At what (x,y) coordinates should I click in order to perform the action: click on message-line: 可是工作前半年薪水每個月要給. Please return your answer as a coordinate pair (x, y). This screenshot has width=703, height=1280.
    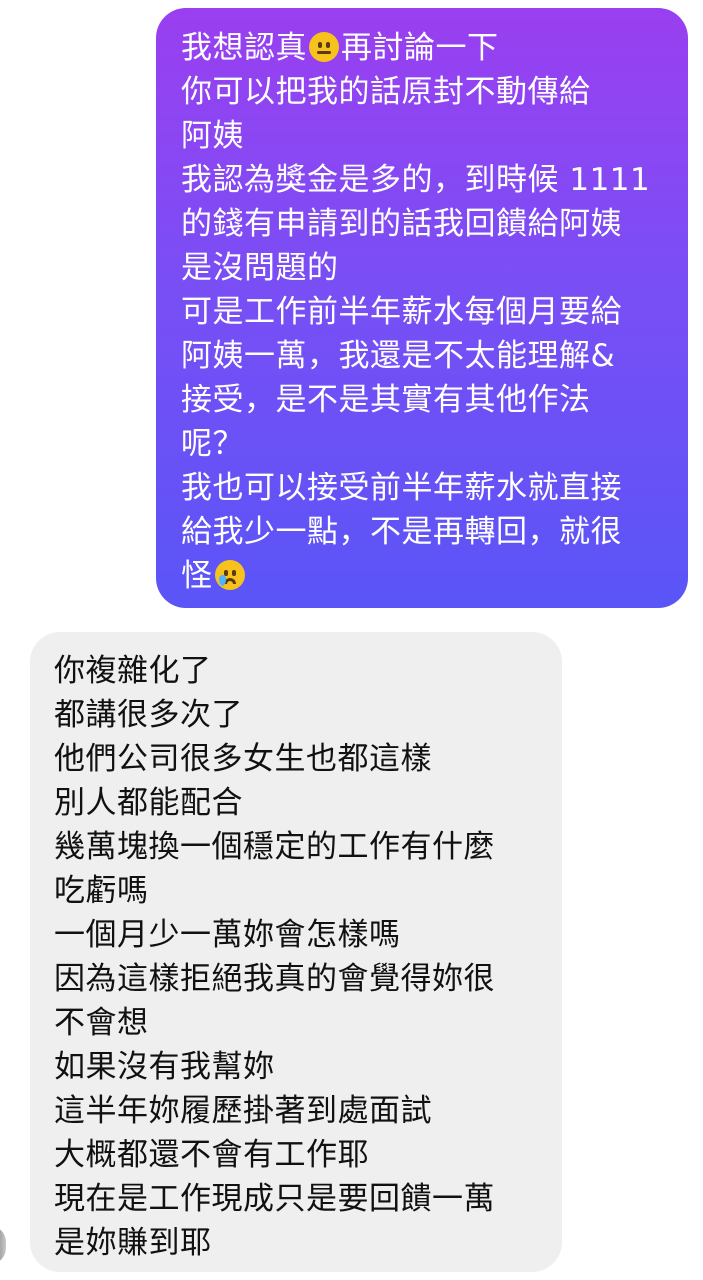
    Looking at the image, I should click on (401, 312).